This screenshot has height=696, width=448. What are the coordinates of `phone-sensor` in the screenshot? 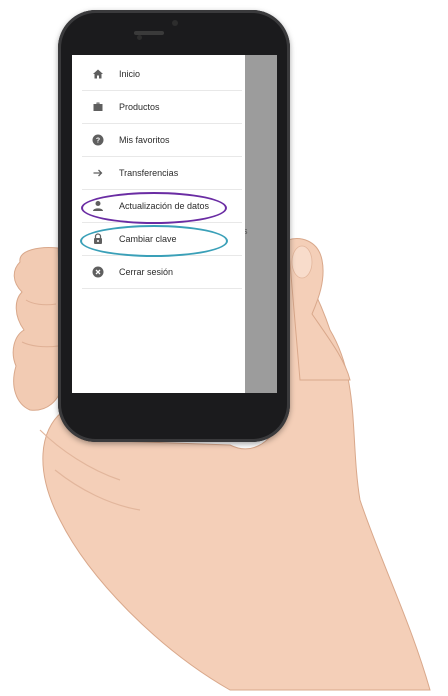 It's located at (139, 37).